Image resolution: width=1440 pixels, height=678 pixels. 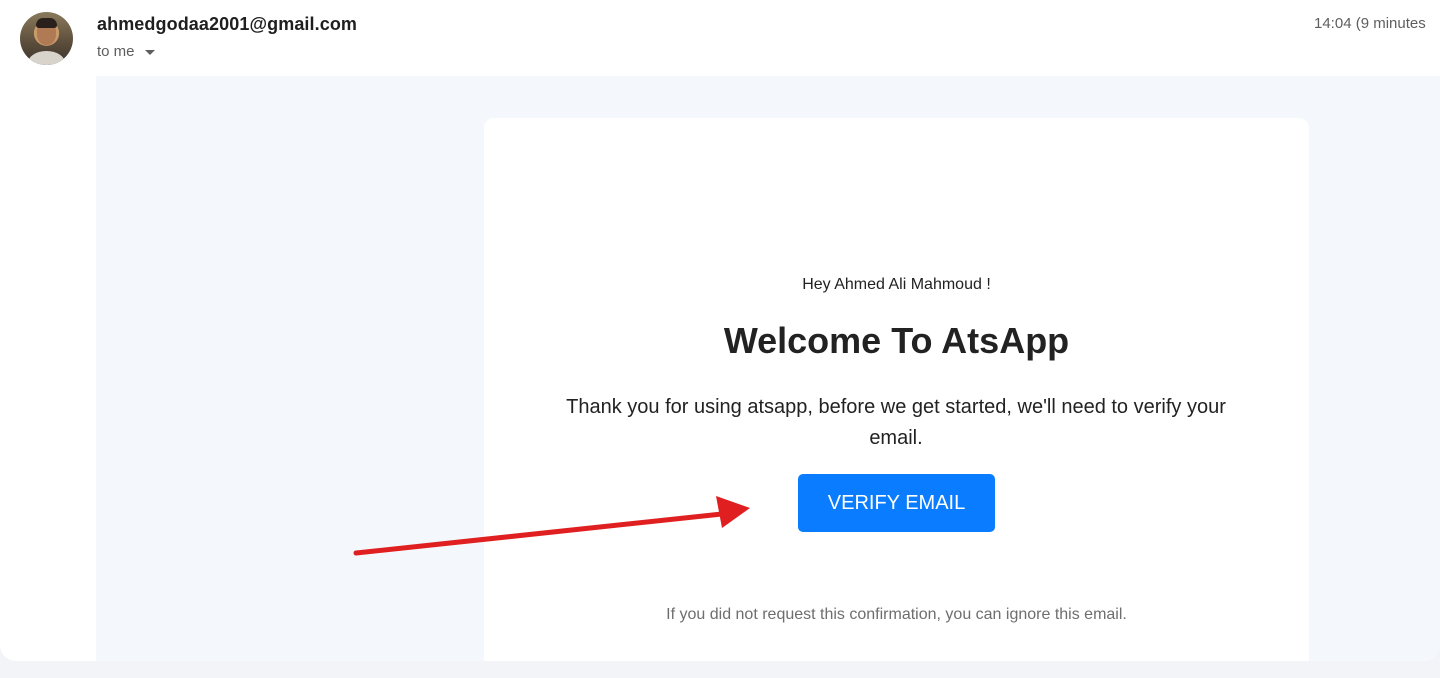 I want to click on sender-avatar, so click(x=46, y=38).